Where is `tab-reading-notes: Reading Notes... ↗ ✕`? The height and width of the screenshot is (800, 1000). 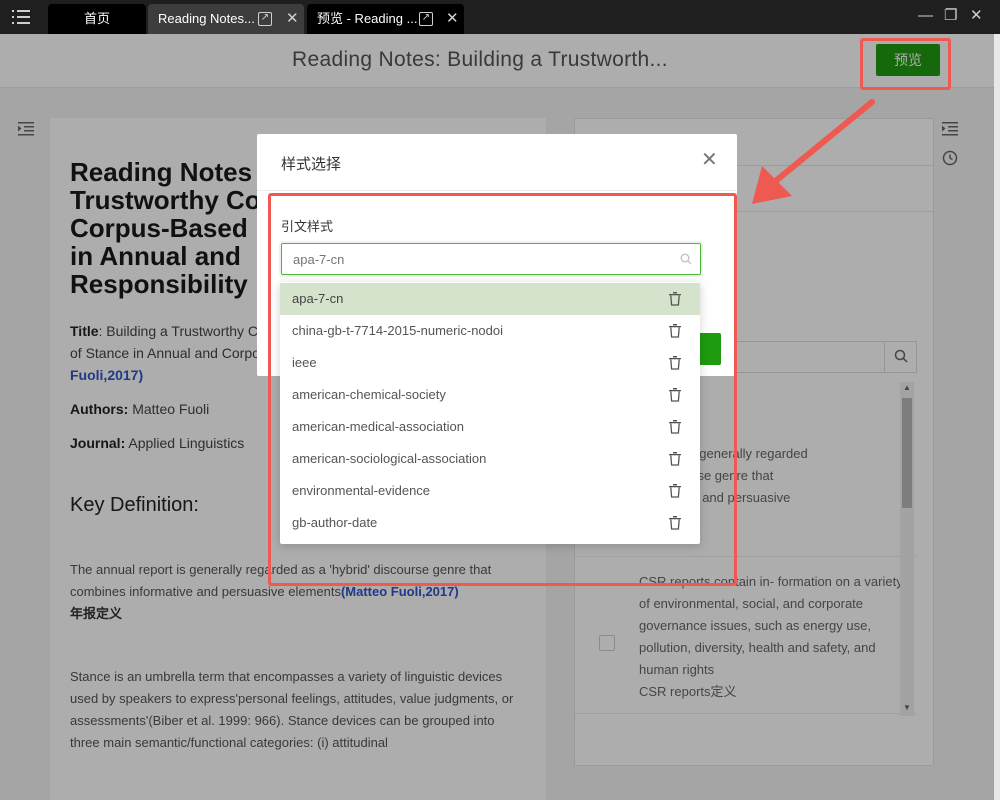 tab-reading-notes: Reading Notes... ↗ ✕ is located at coordinates (226, 19).